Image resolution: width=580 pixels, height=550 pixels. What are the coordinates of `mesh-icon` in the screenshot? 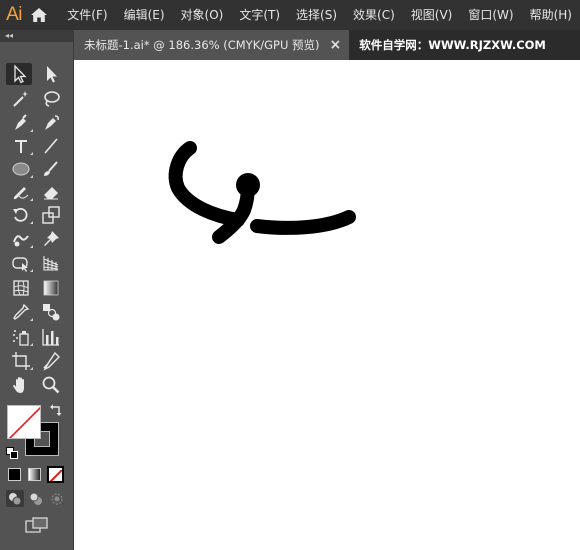 It's located at (21, 288).